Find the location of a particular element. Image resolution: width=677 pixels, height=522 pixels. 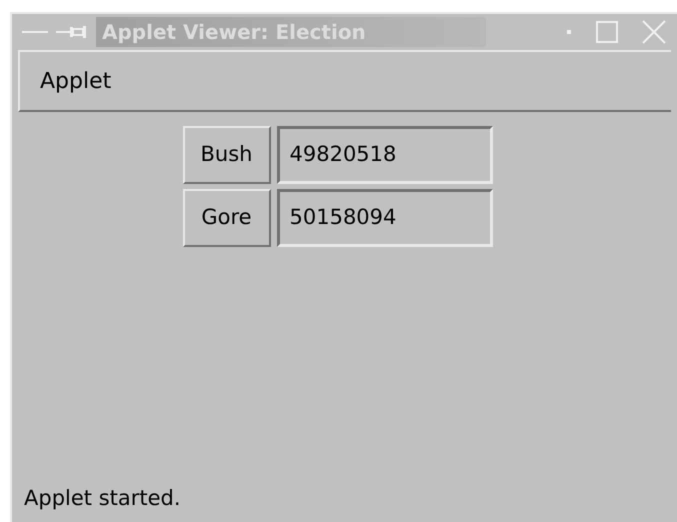

menu-item: Applet is located at coordinates (76, 81).